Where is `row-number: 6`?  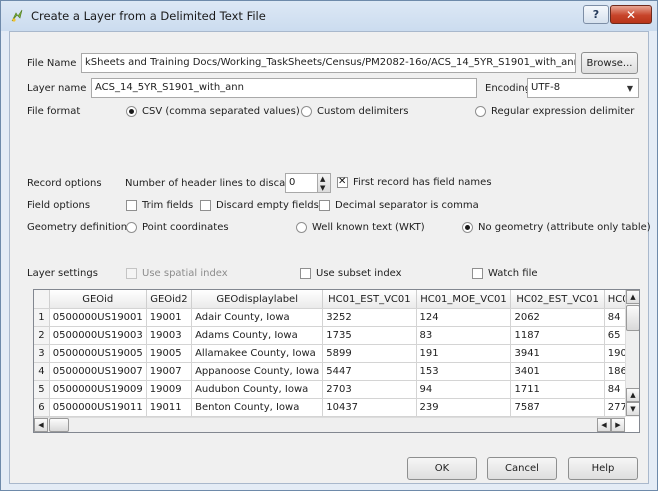
row-number: 6 is located at coordinates (42, 407).